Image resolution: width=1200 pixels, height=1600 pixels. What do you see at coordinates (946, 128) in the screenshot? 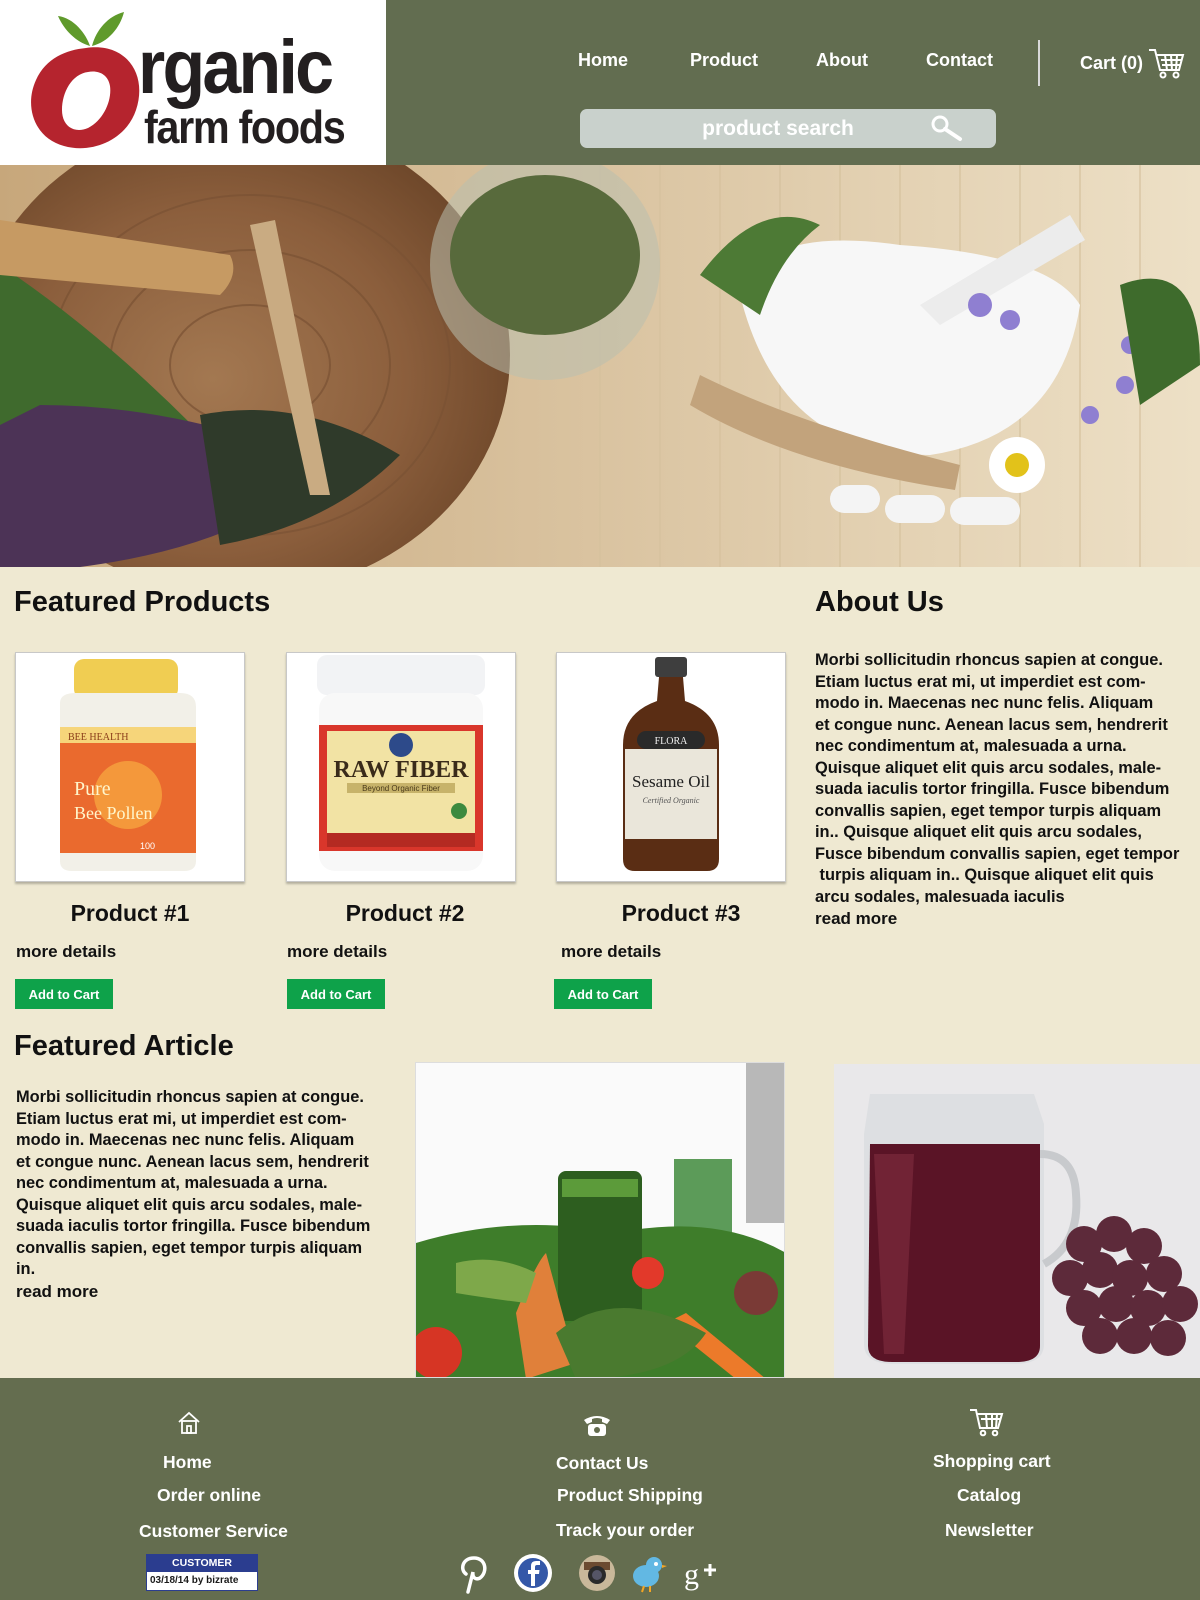
I see `search-icon` at bounding box center [946, 128].